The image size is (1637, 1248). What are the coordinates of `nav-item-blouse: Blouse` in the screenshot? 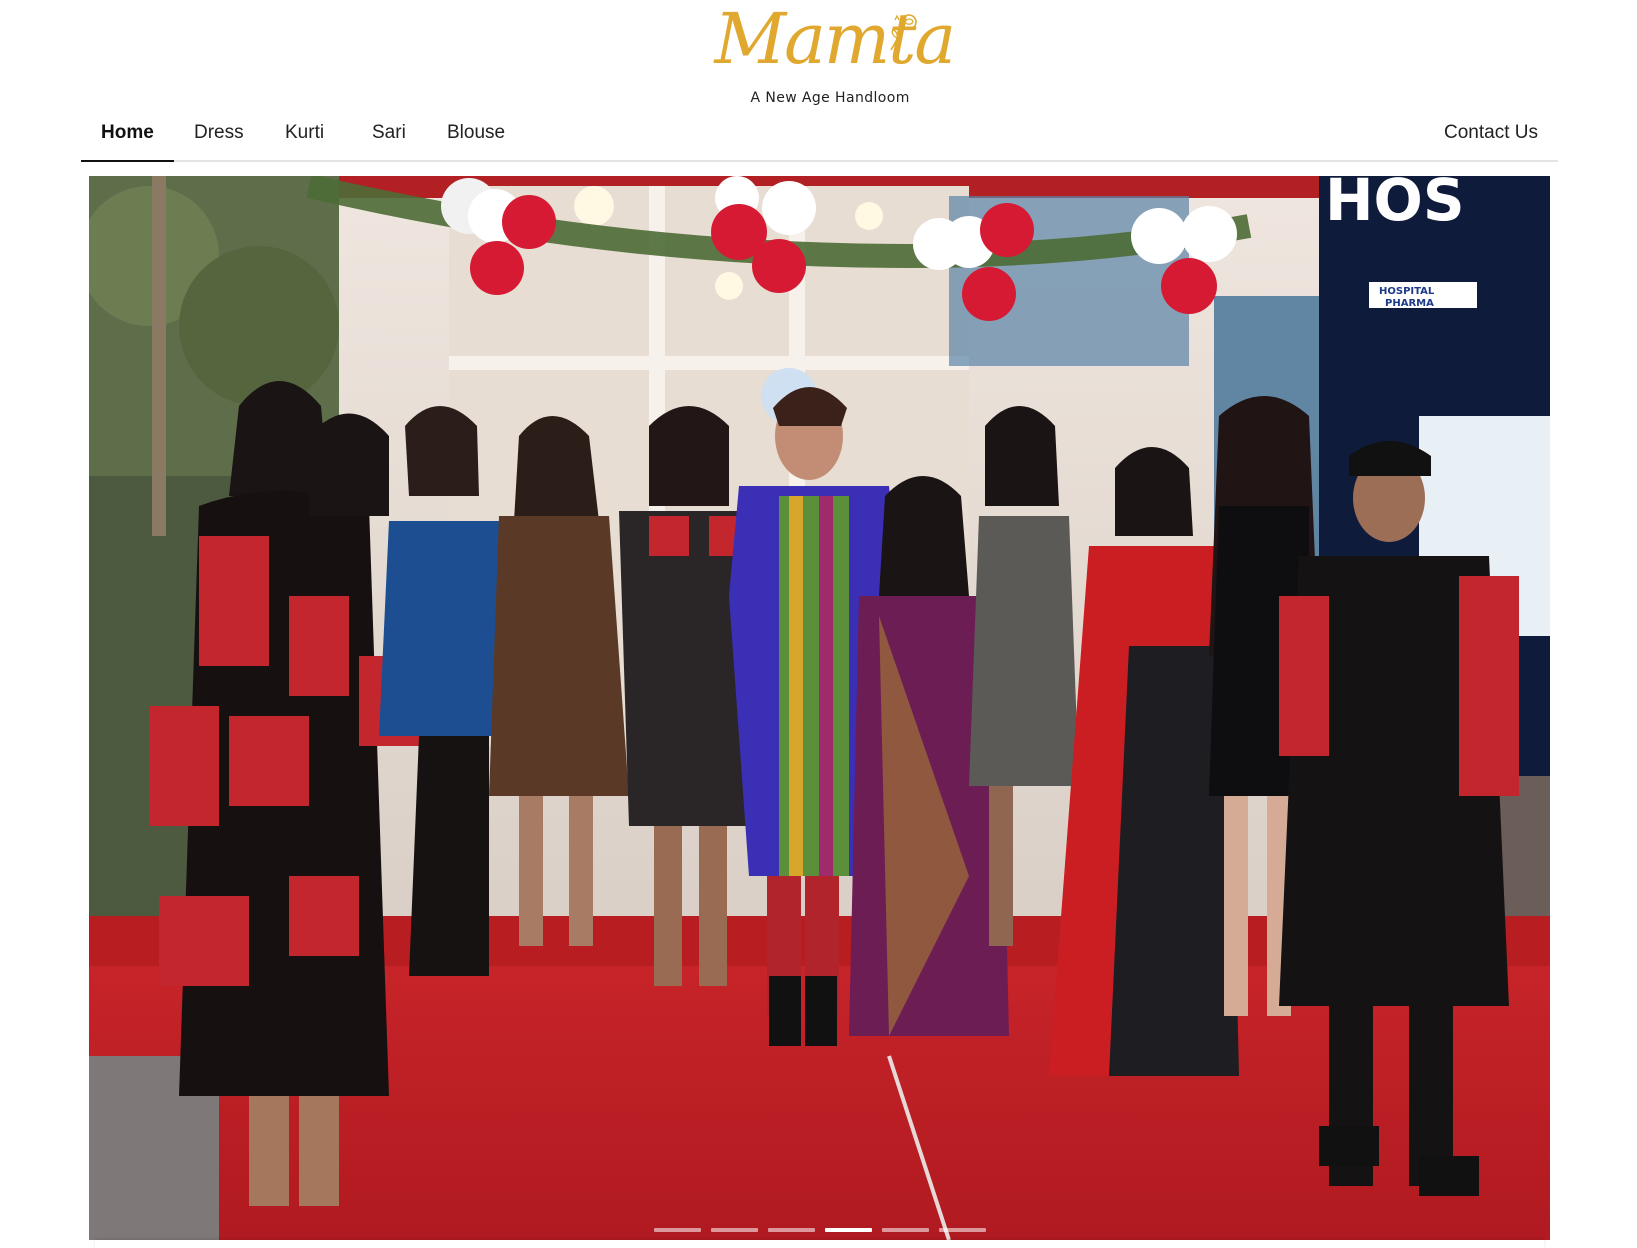 It's located at (476, 138).